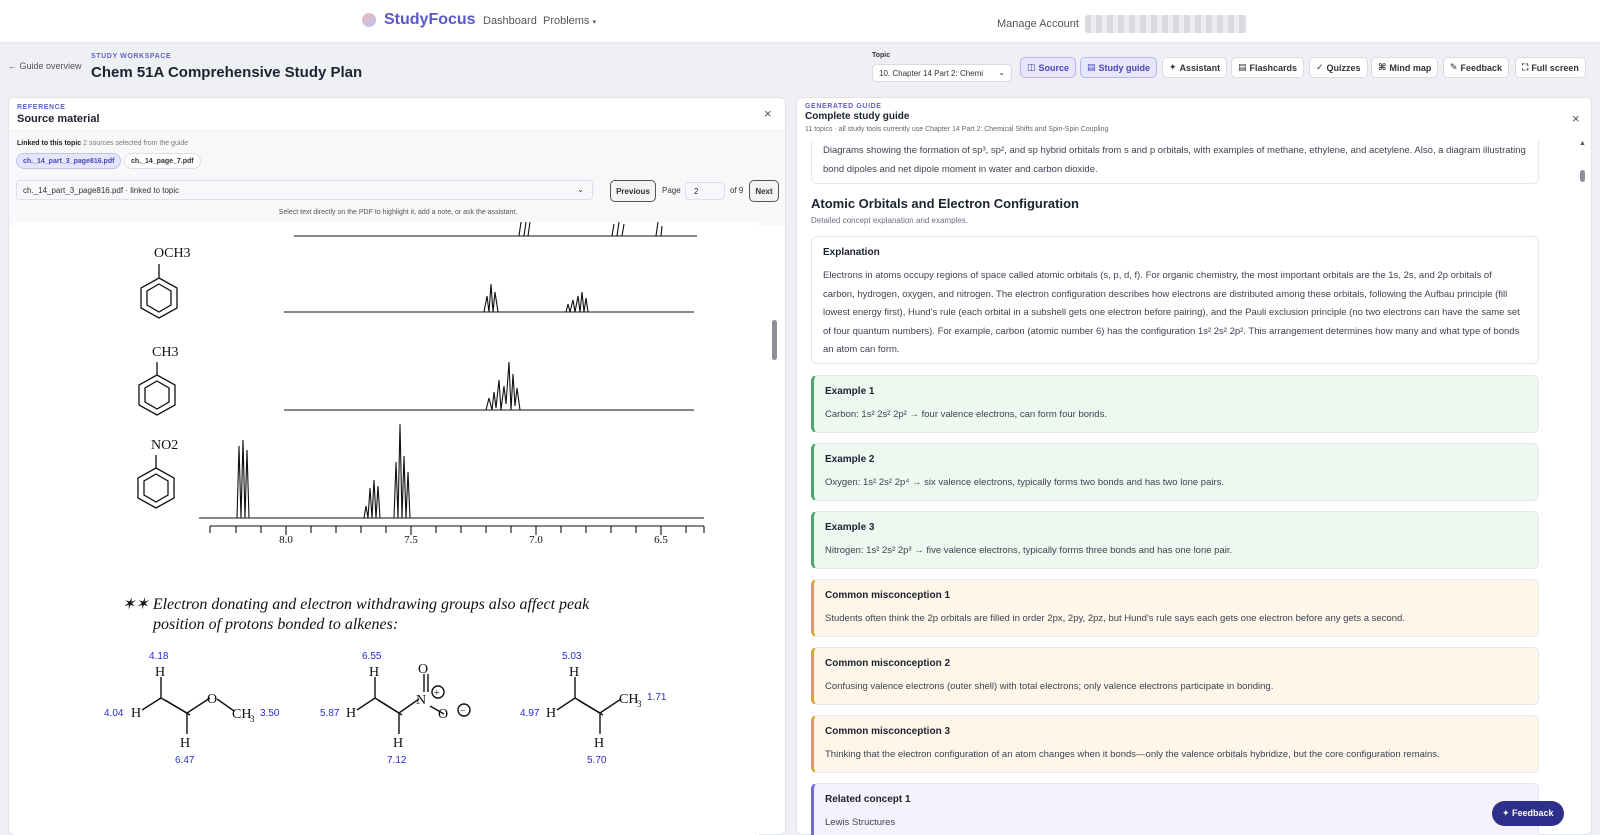 This screenshot has width=1600, height=835. I want to click on page-title: Chem 51A Comprehensive Study Plan, so click(227, 72).